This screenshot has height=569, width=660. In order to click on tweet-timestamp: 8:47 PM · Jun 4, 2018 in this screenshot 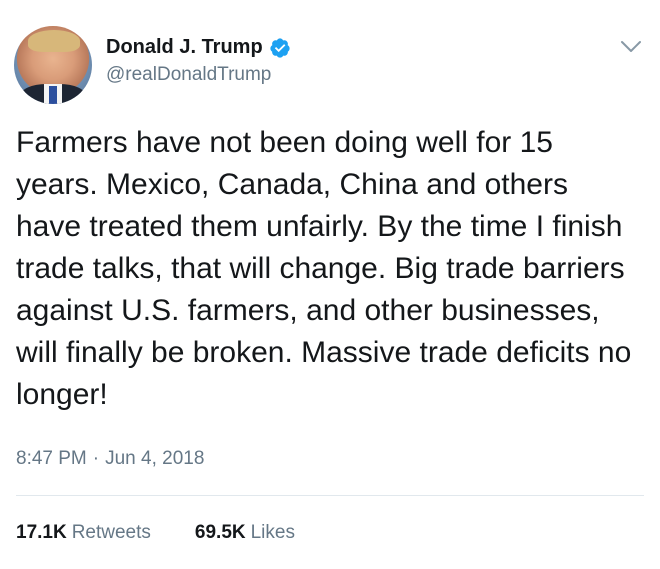, I will do `click(110, 459)`.